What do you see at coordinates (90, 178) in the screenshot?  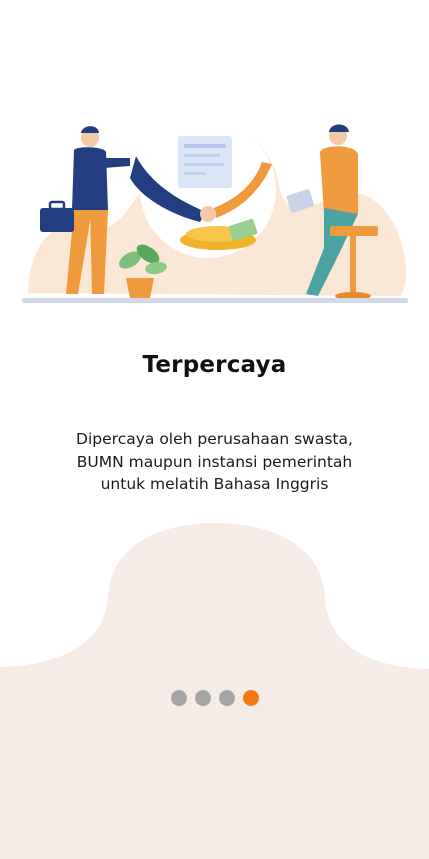 I see `left-man-body` at bounding box center [90, 178].